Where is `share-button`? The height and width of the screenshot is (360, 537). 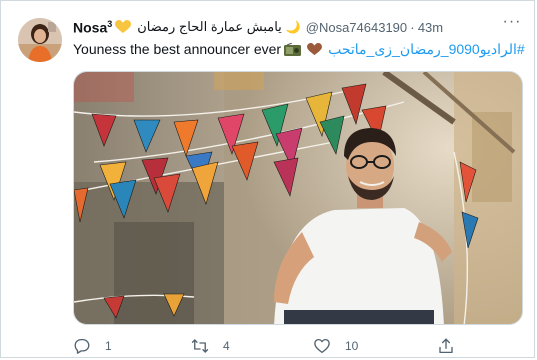
share-button is located at coordinates (453, 346).